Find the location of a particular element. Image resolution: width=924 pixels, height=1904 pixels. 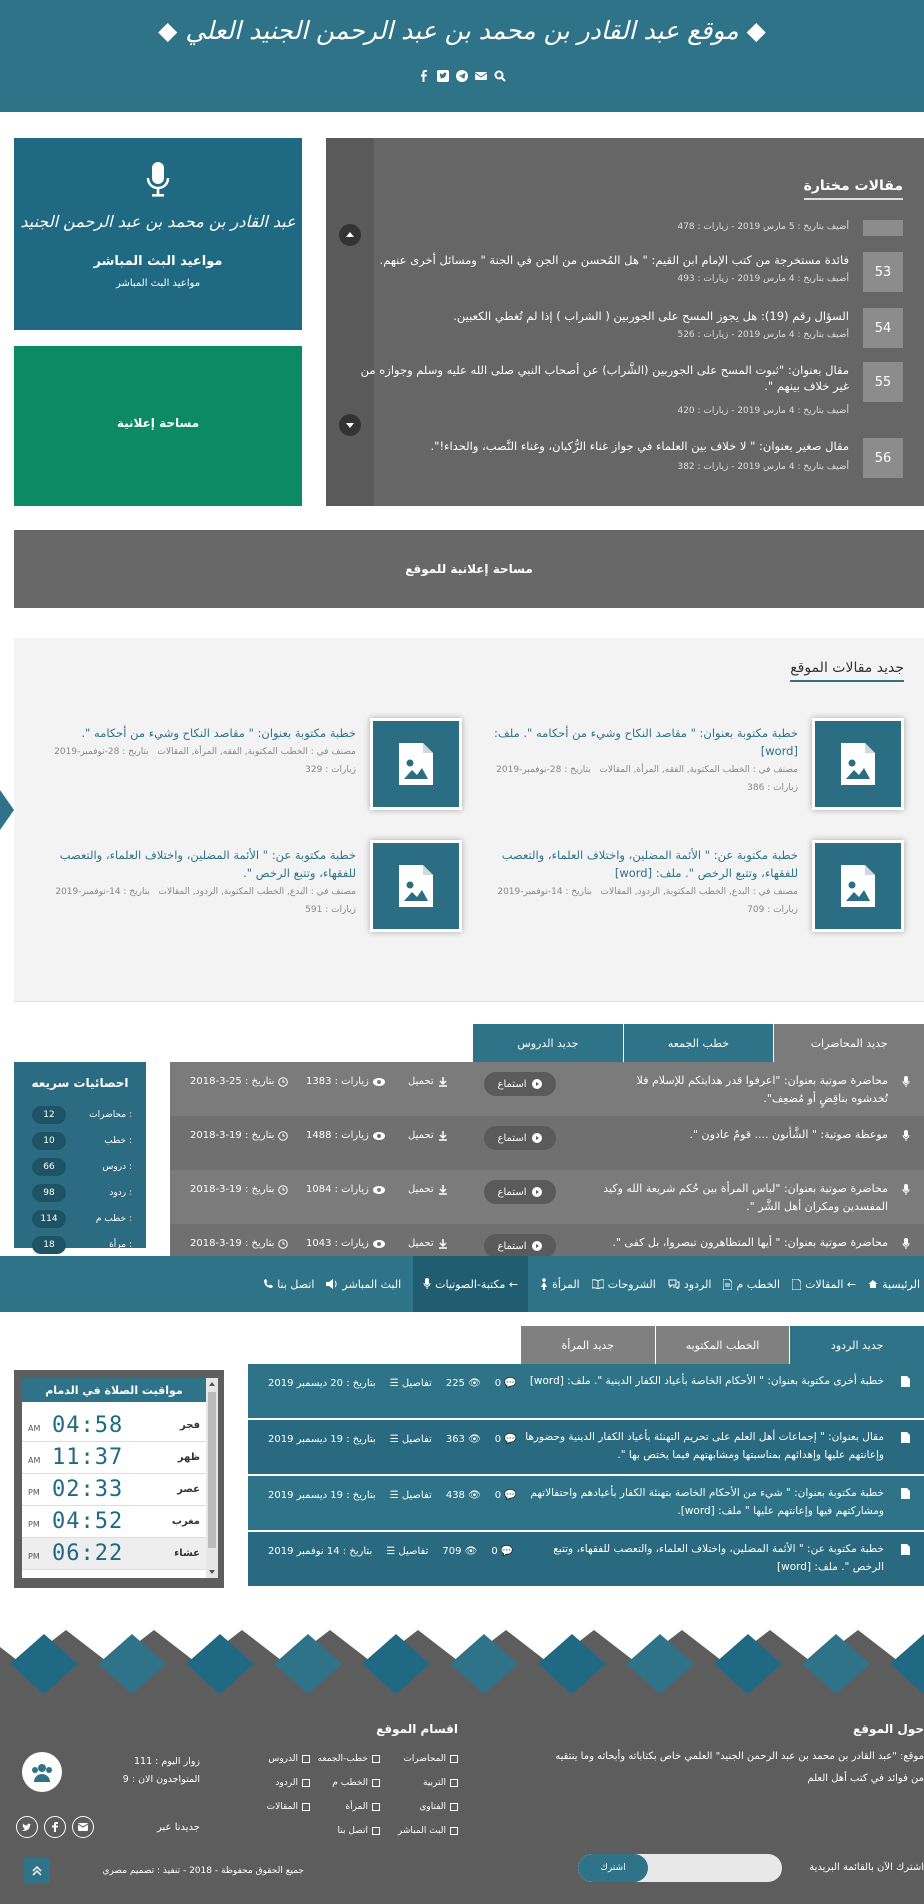

footer-category-link: الردود is located at coordinates (292, 1783).